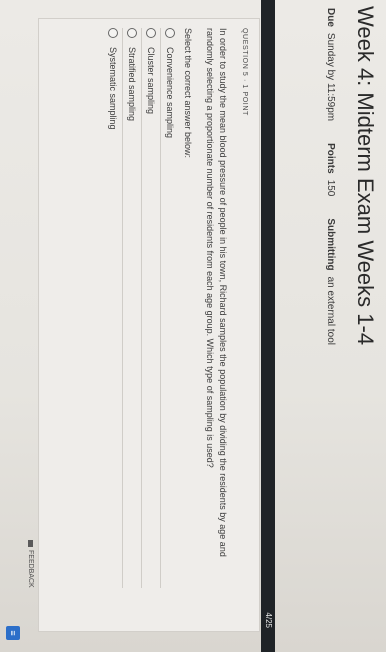 The image size is (386, 652). What do you see at coordinates (113, 308) in the screenshot?
I see `answer-option-systematic: Systematic sampling` at bounding box center [113, 308].